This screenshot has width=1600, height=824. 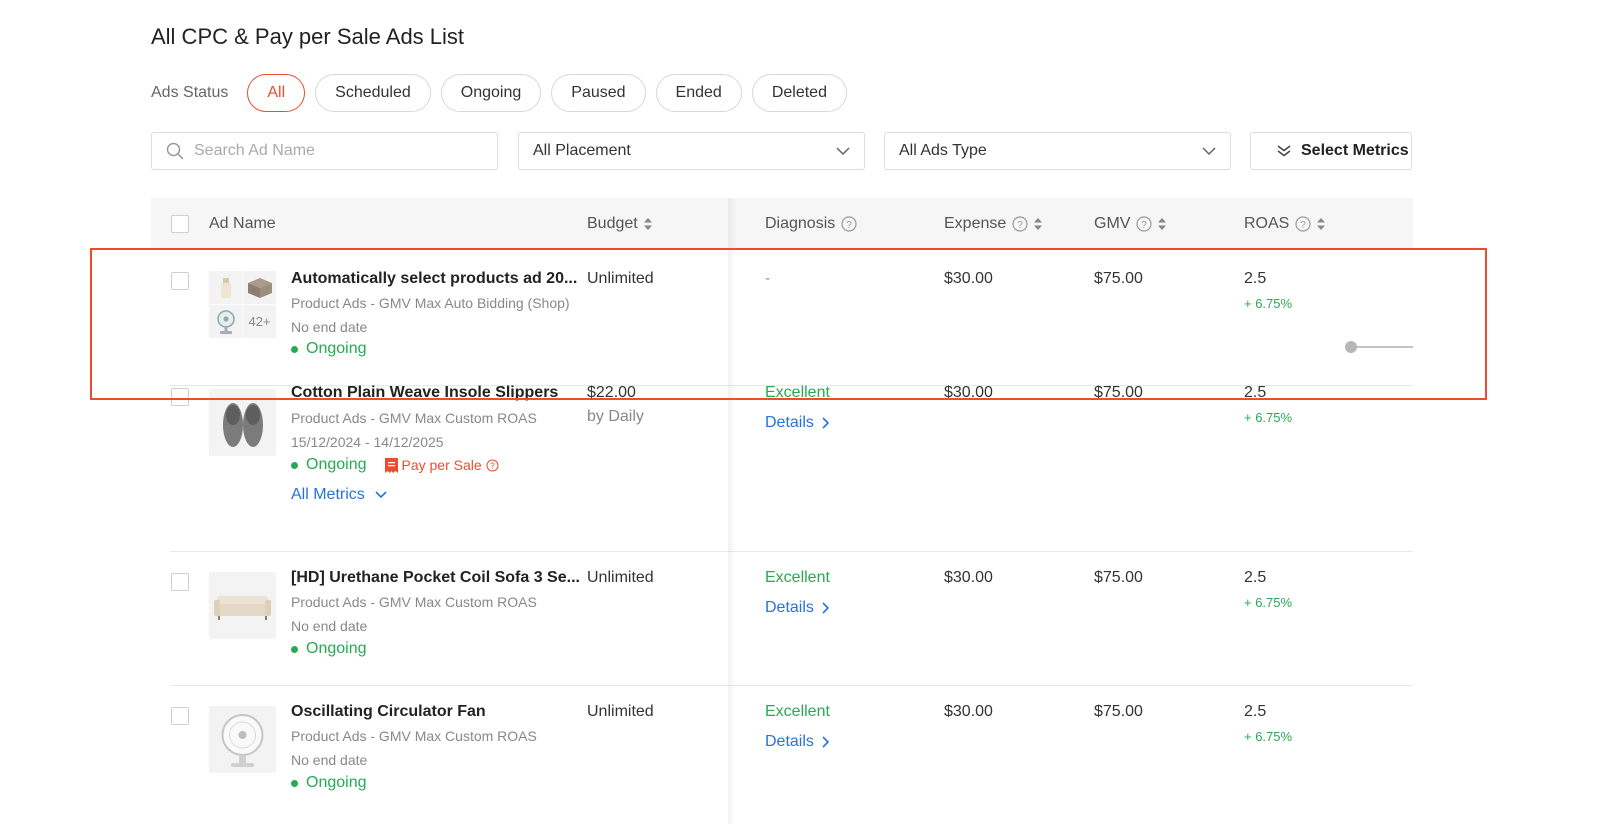 I want to click on header-budget-label: Budget, so click(x=612, y=223).